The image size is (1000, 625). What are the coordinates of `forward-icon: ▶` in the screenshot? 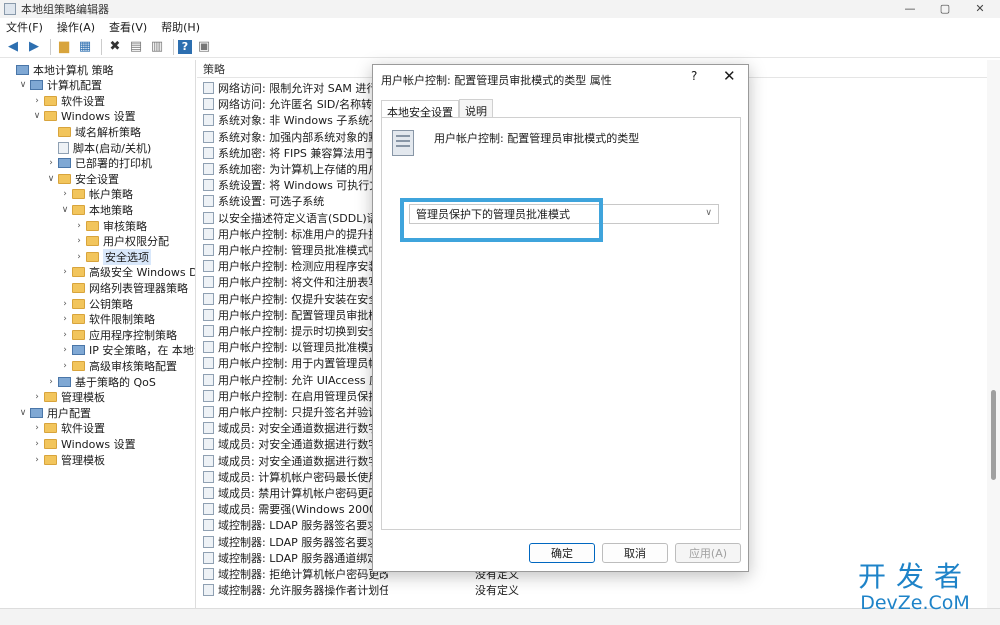 It's located at (34, 47).